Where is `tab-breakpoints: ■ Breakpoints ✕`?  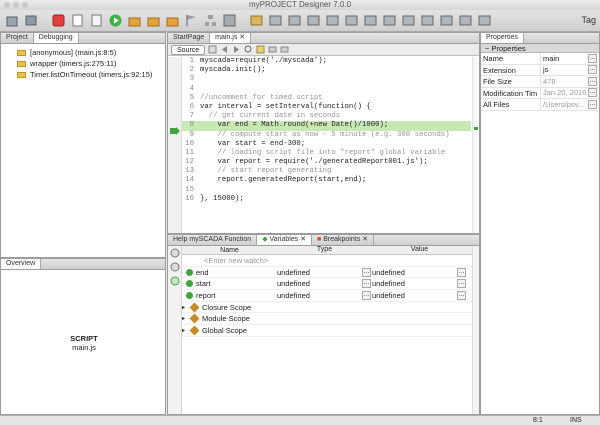 tab-breakpoints: ■ Breakpoints ✕ is located at coordinates (343, 240).